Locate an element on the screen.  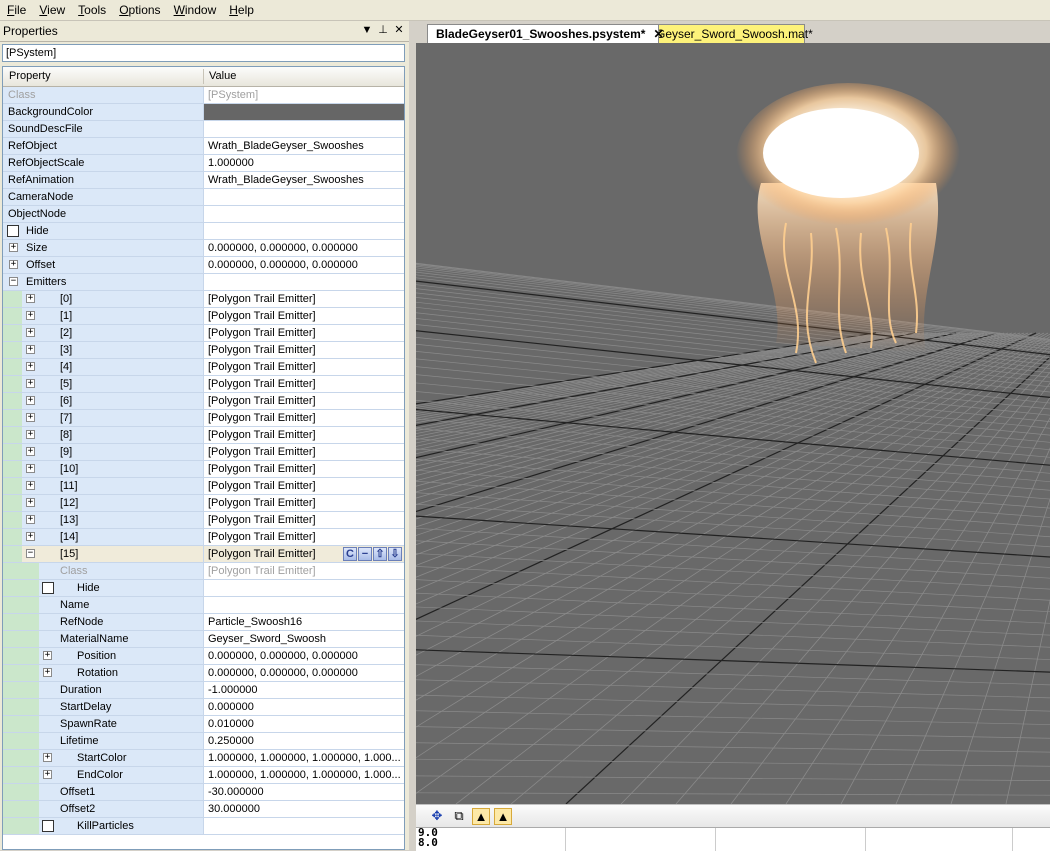
menu-view: View is located at coordinates (51, 10).